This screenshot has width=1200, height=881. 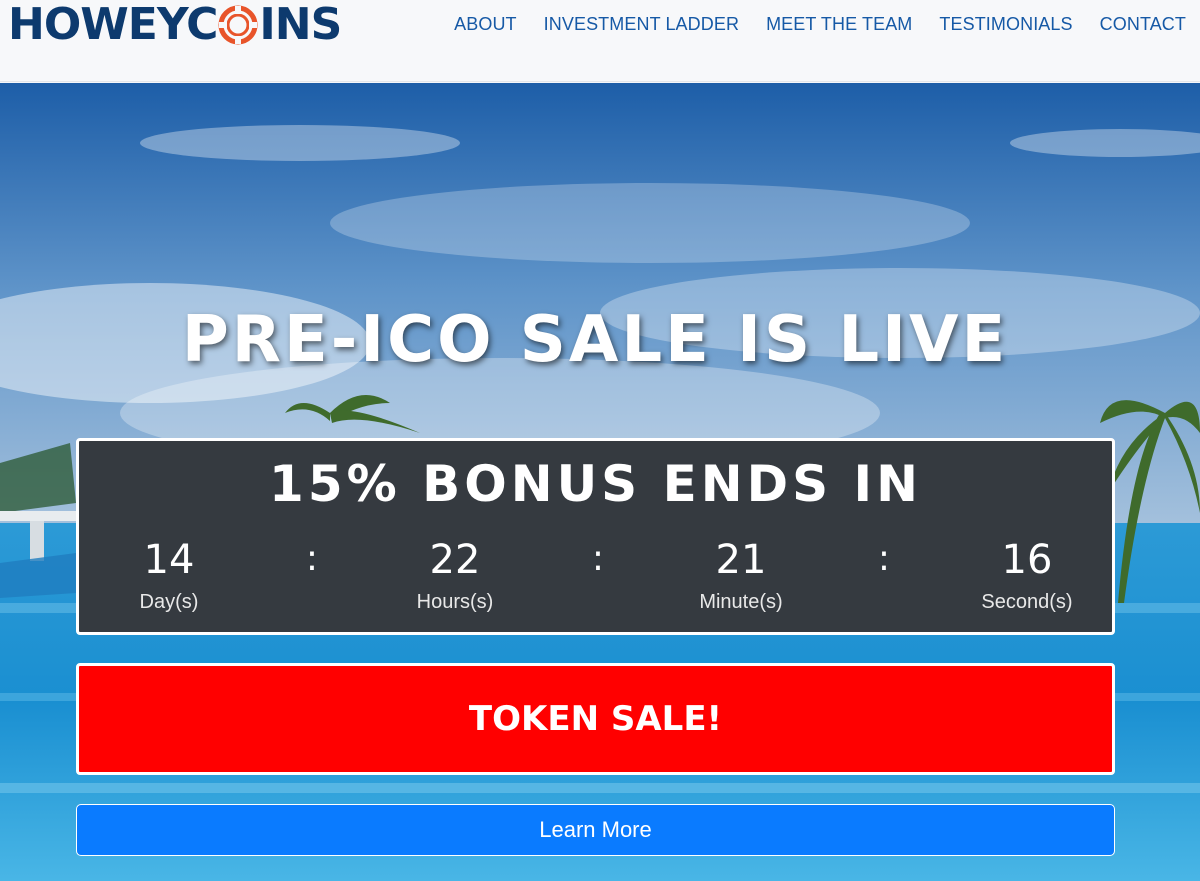 What do you see at coordinates (1027, 560) in the screenshot?
I see `countdown-seconds-value: 16` at bounding box center [1027, 560].